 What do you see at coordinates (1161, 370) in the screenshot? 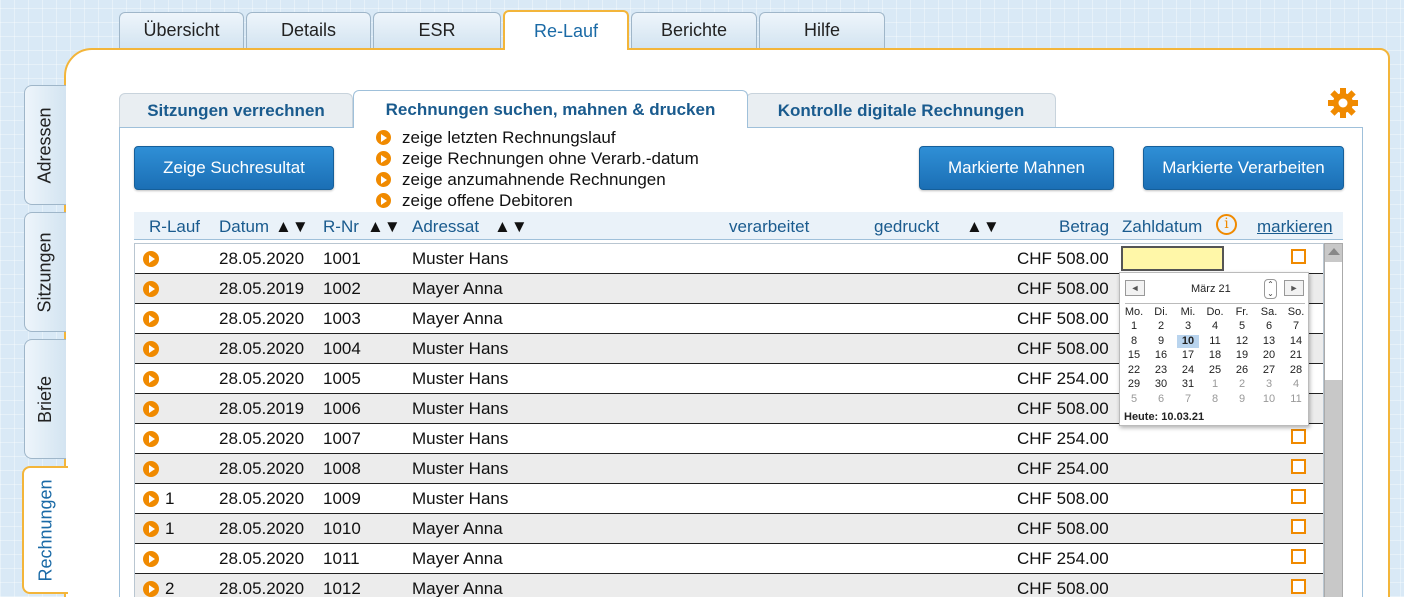
I see `calendar-day: 23` at bounding box center [1161, 370].